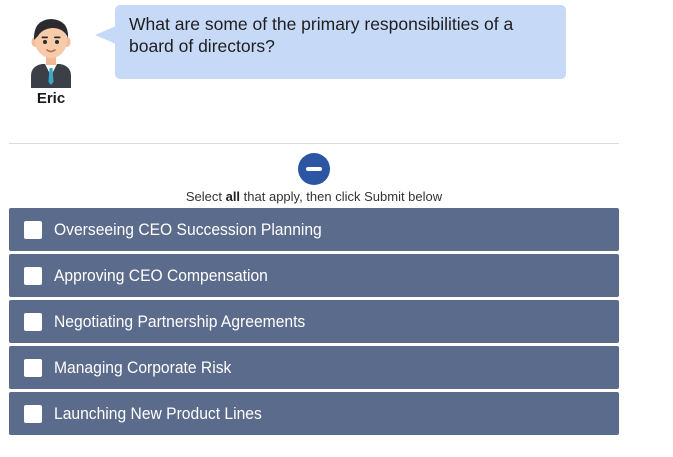  What do you see at coordinates (314, 413) in the screenshot?
I see `option-launching-product-lines: Launching New Product Lines` at bounding box center [314, 413].